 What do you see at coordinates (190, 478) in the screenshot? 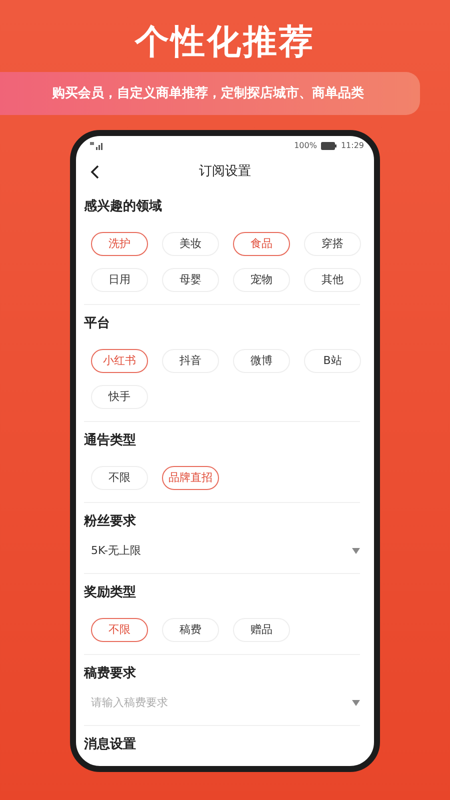
I see `option-chip: 品牌直招` at bounding box center [190, 478].